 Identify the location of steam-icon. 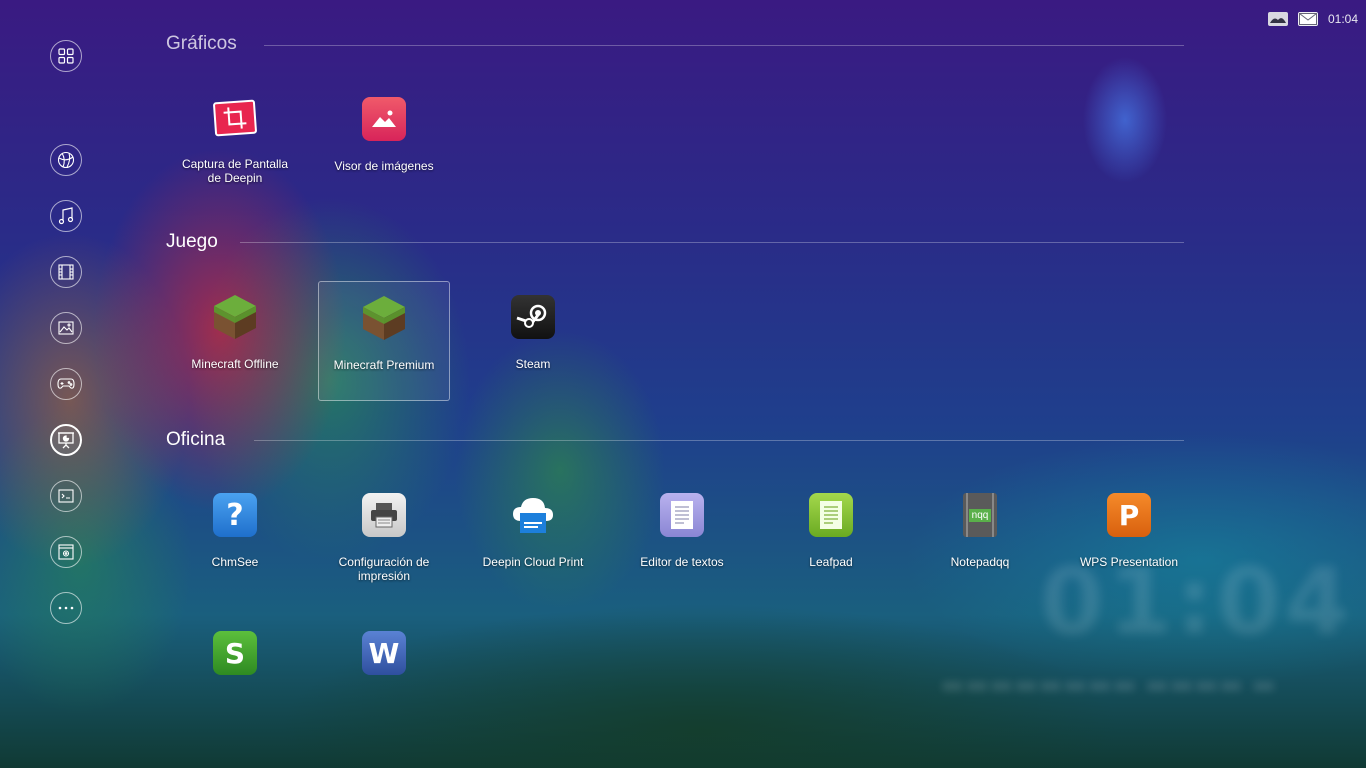
(533, 317).